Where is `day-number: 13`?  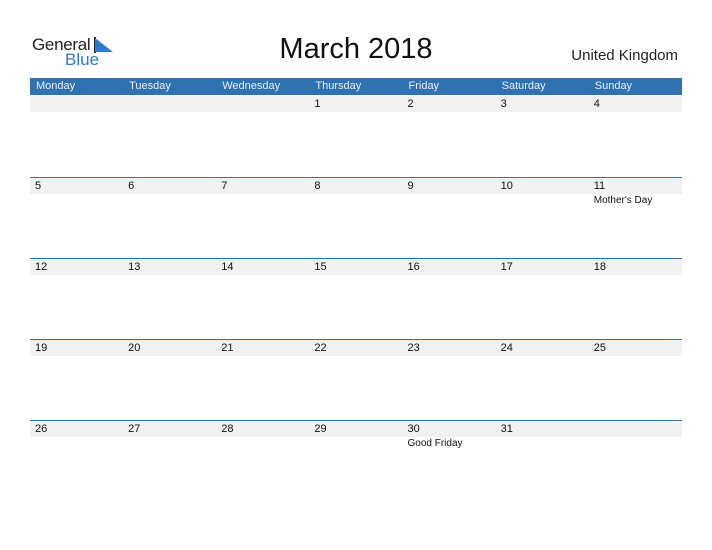 day-number: 13 is located at coordinates (134, 267).